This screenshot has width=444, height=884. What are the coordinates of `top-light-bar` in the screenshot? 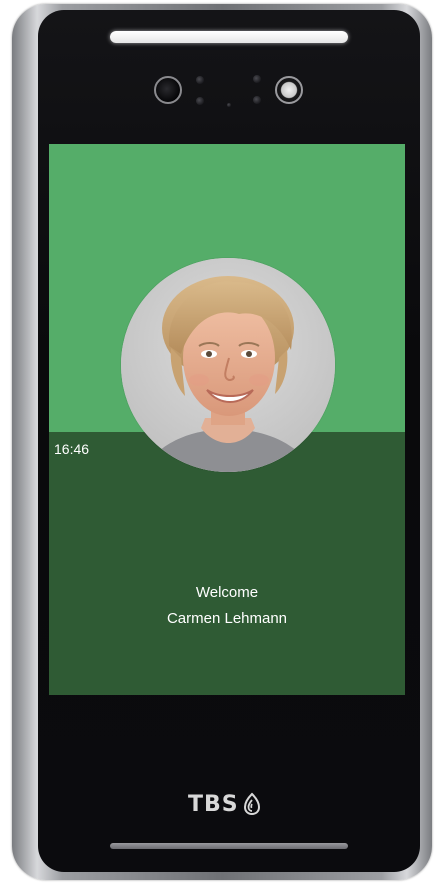 It's located at (229, 37).